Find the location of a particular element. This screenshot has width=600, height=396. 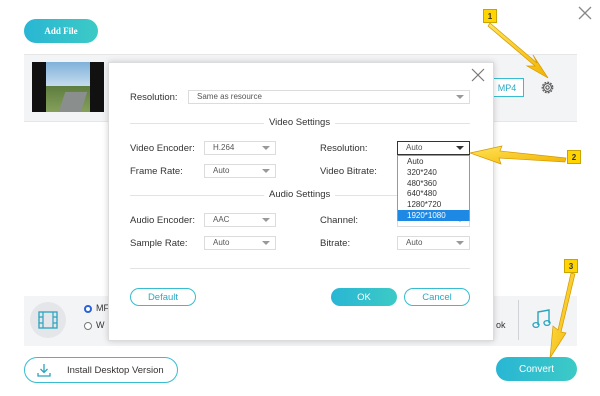

ok-button: OK is located at coordinates (364, 297).